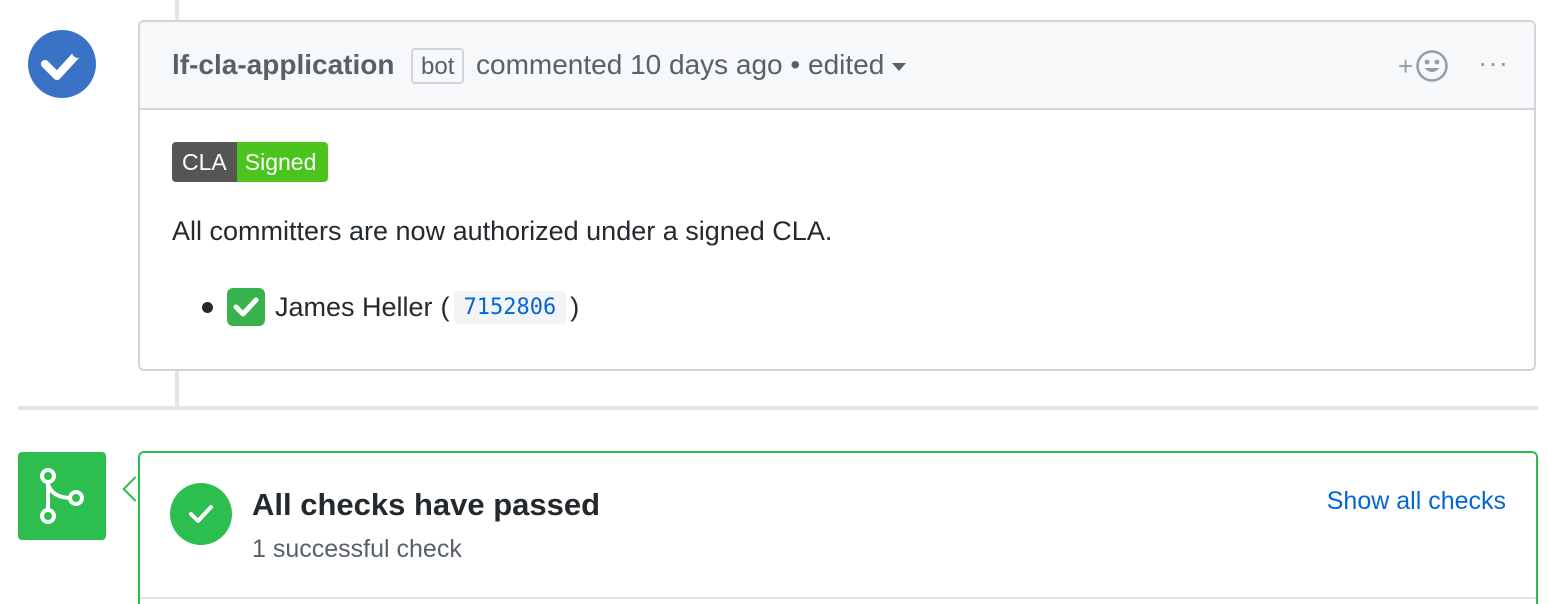  Describe the element at coordinates (207, 307) in the screenshot. I see `bullet-icon` at that location.